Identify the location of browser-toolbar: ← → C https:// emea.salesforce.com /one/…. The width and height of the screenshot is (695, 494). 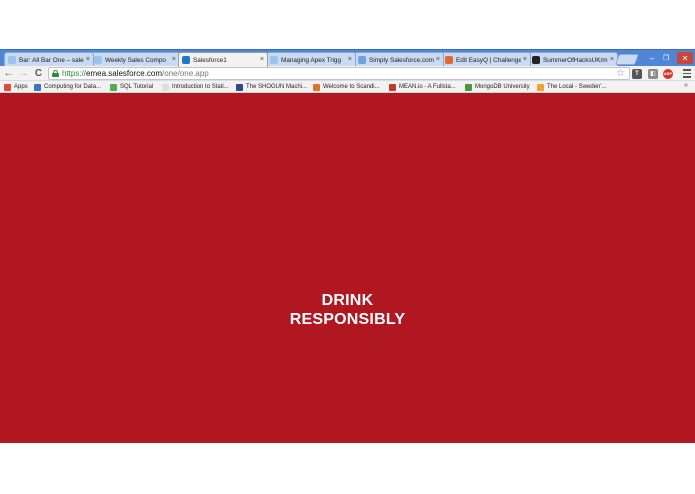
(347, 73).